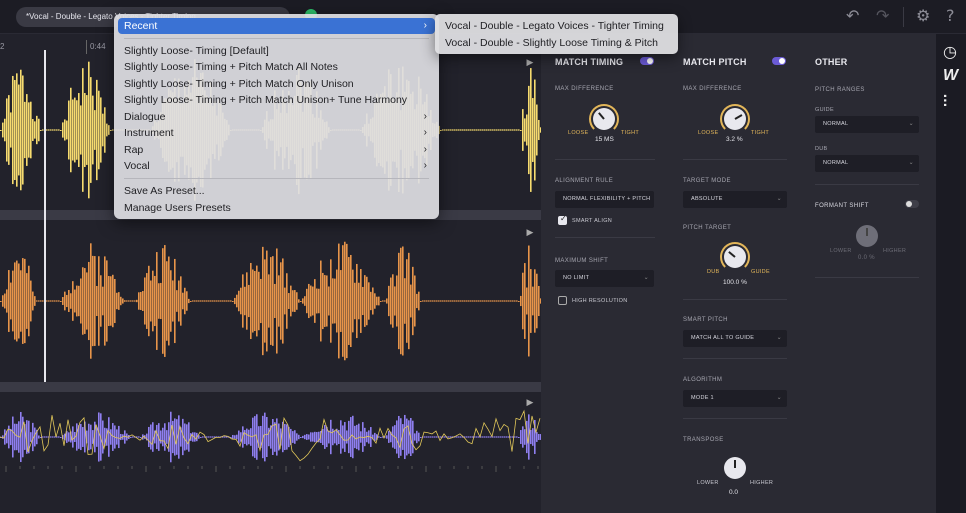 The height and width of the screenshot is (513, 966). I want to click on guide-range-value: NORMAL, so click(836, 124).